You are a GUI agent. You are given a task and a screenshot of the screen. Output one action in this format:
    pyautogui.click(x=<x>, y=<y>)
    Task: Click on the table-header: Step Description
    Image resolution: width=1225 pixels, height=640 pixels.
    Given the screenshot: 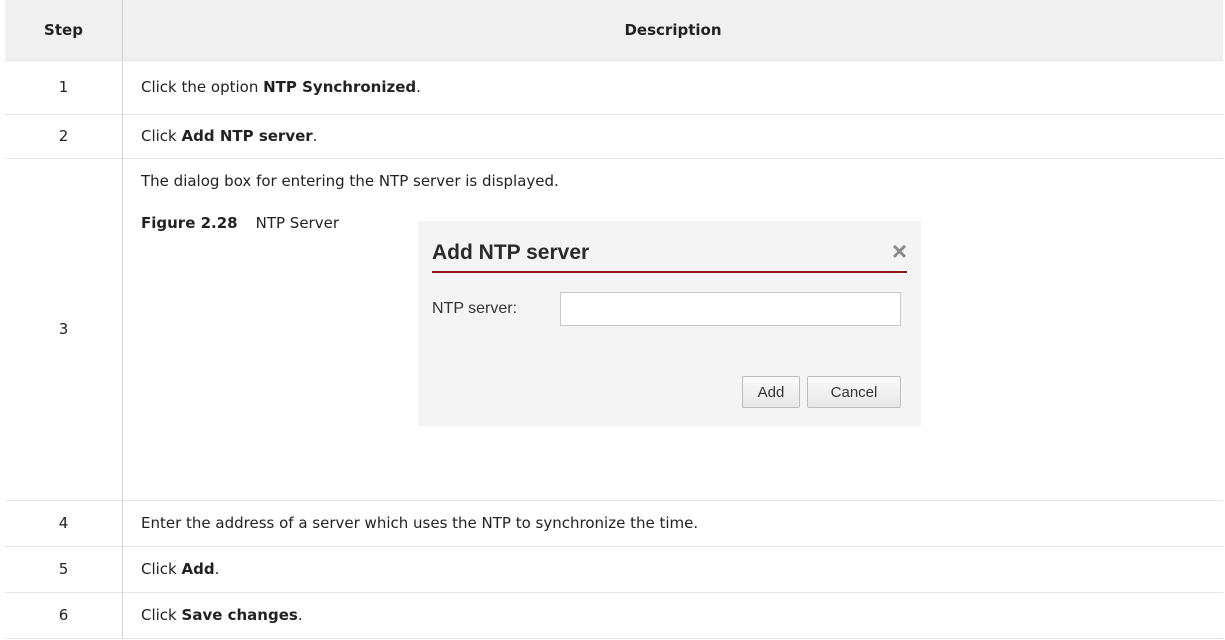 What is the action you would take?
    pyautogui.click(x=614, y=30)
    